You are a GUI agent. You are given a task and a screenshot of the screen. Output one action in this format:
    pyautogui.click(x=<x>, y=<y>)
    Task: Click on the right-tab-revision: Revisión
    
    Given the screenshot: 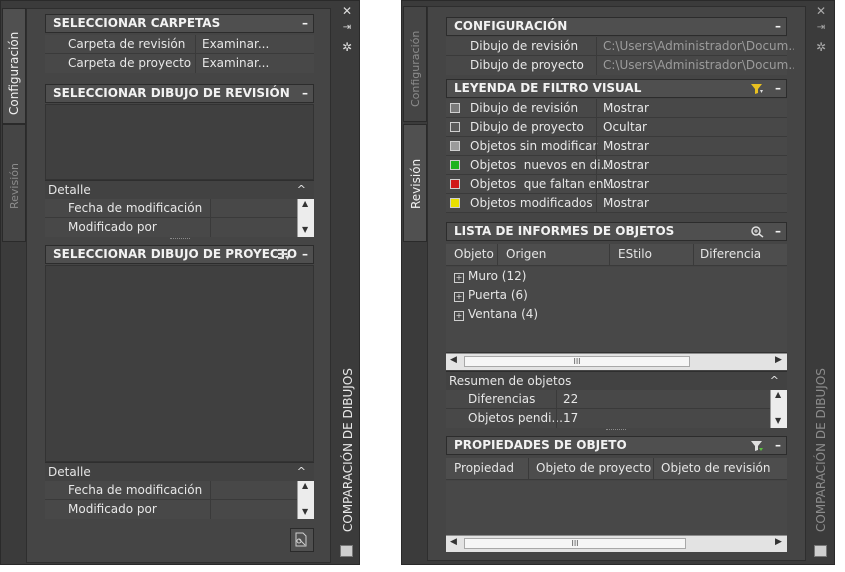 What is the action you would take?
    pyautogui.click(x=415, y=183)
    